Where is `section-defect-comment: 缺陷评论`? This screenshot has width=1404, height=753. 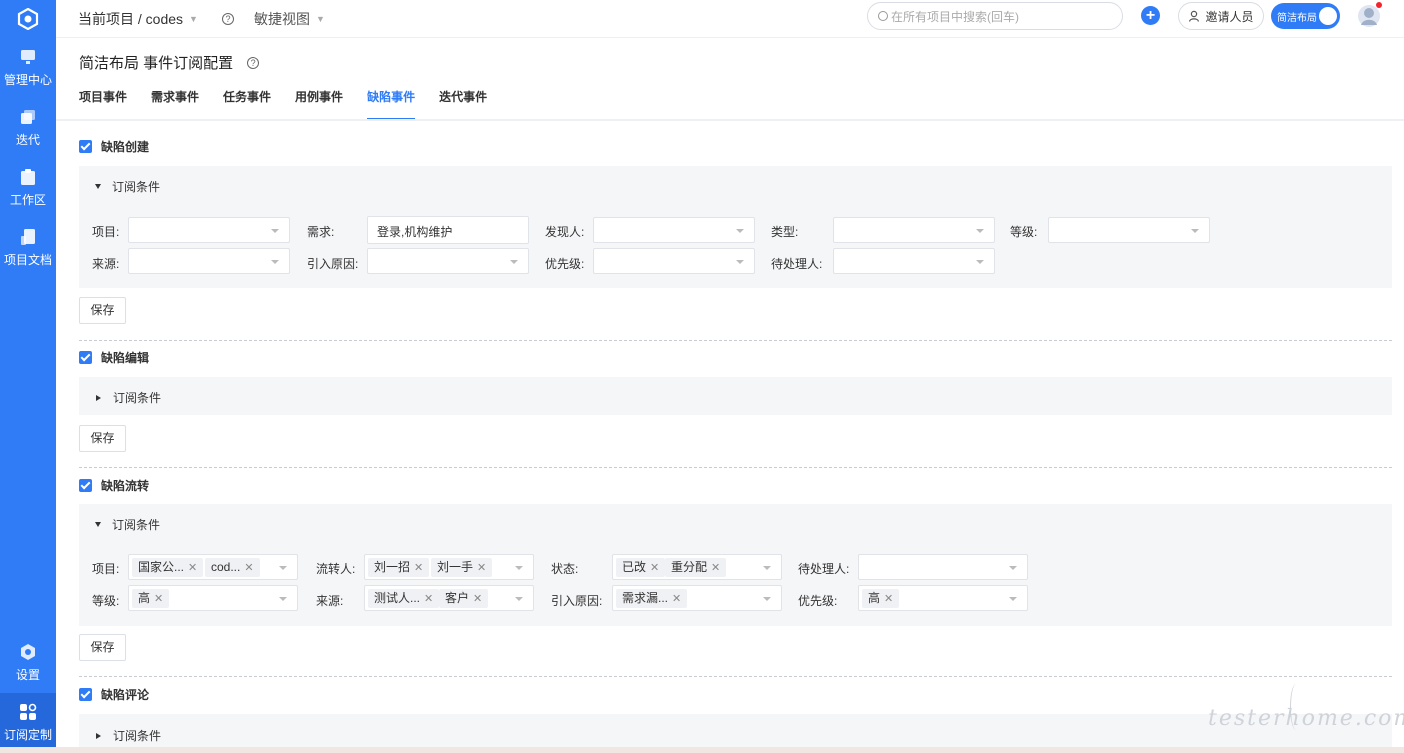 section-defect-comment: 缺陷评论 is located at coordinates (114, 694).